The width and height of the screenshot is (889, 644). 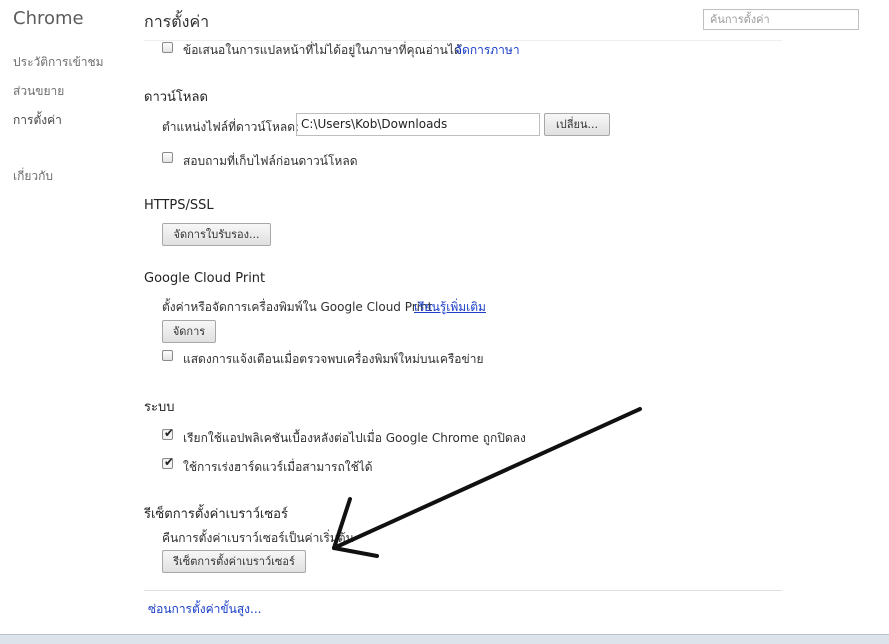 I want to click on annotation-arrow, so click(x=487, y=482).